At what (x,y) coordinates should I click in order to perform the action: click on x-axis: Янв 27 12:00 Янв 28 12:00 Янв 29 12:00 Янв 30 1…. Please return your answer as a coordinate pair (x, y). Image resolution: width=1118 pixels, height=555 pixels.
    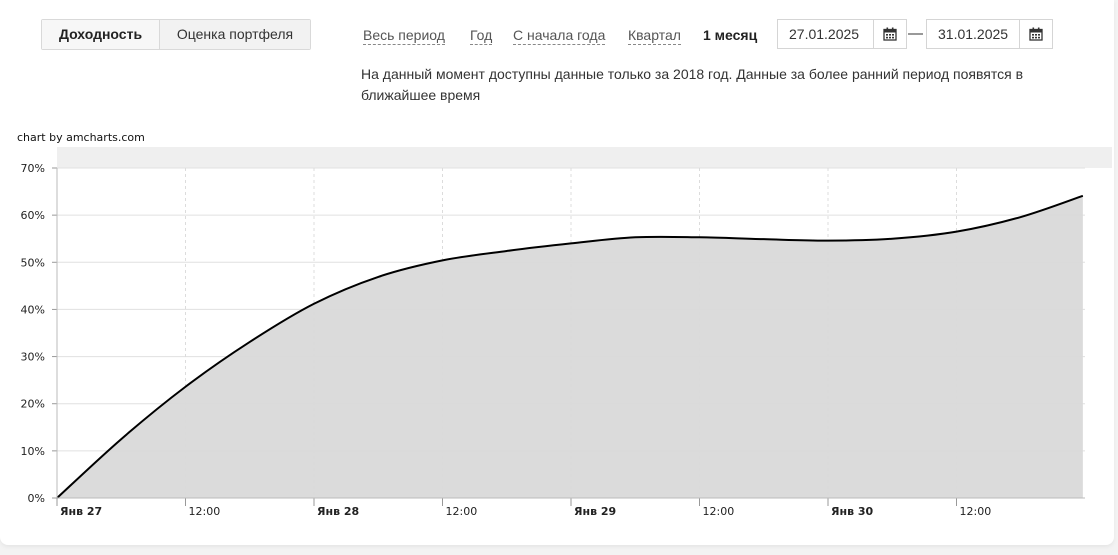
    Looking at the image, I should click on (570, 507).